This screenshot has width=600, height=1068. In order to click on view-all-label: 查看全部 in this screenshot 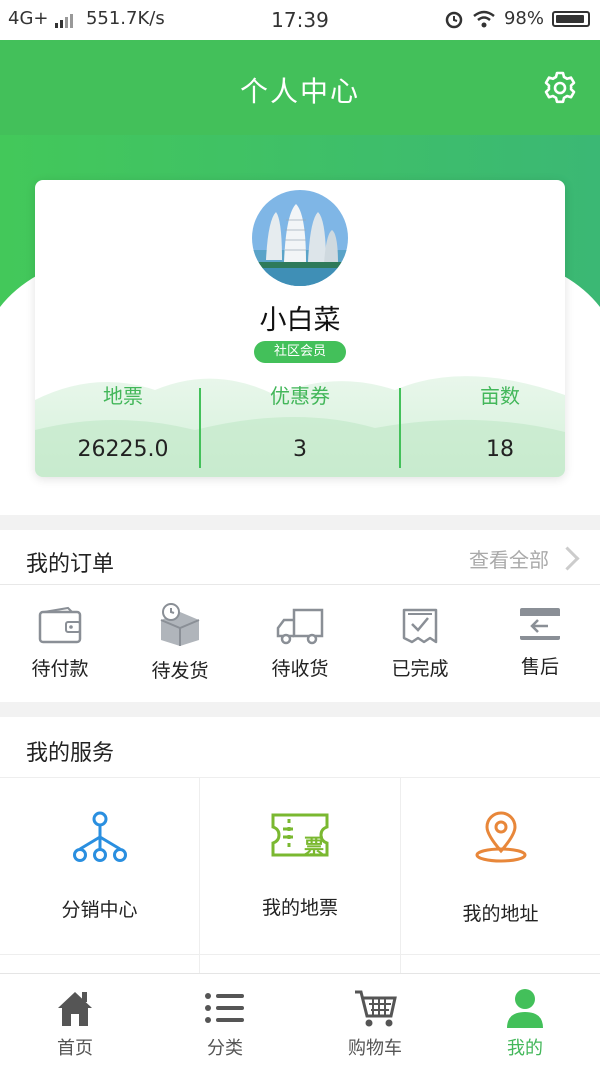, I will do `click(509, 560)`.